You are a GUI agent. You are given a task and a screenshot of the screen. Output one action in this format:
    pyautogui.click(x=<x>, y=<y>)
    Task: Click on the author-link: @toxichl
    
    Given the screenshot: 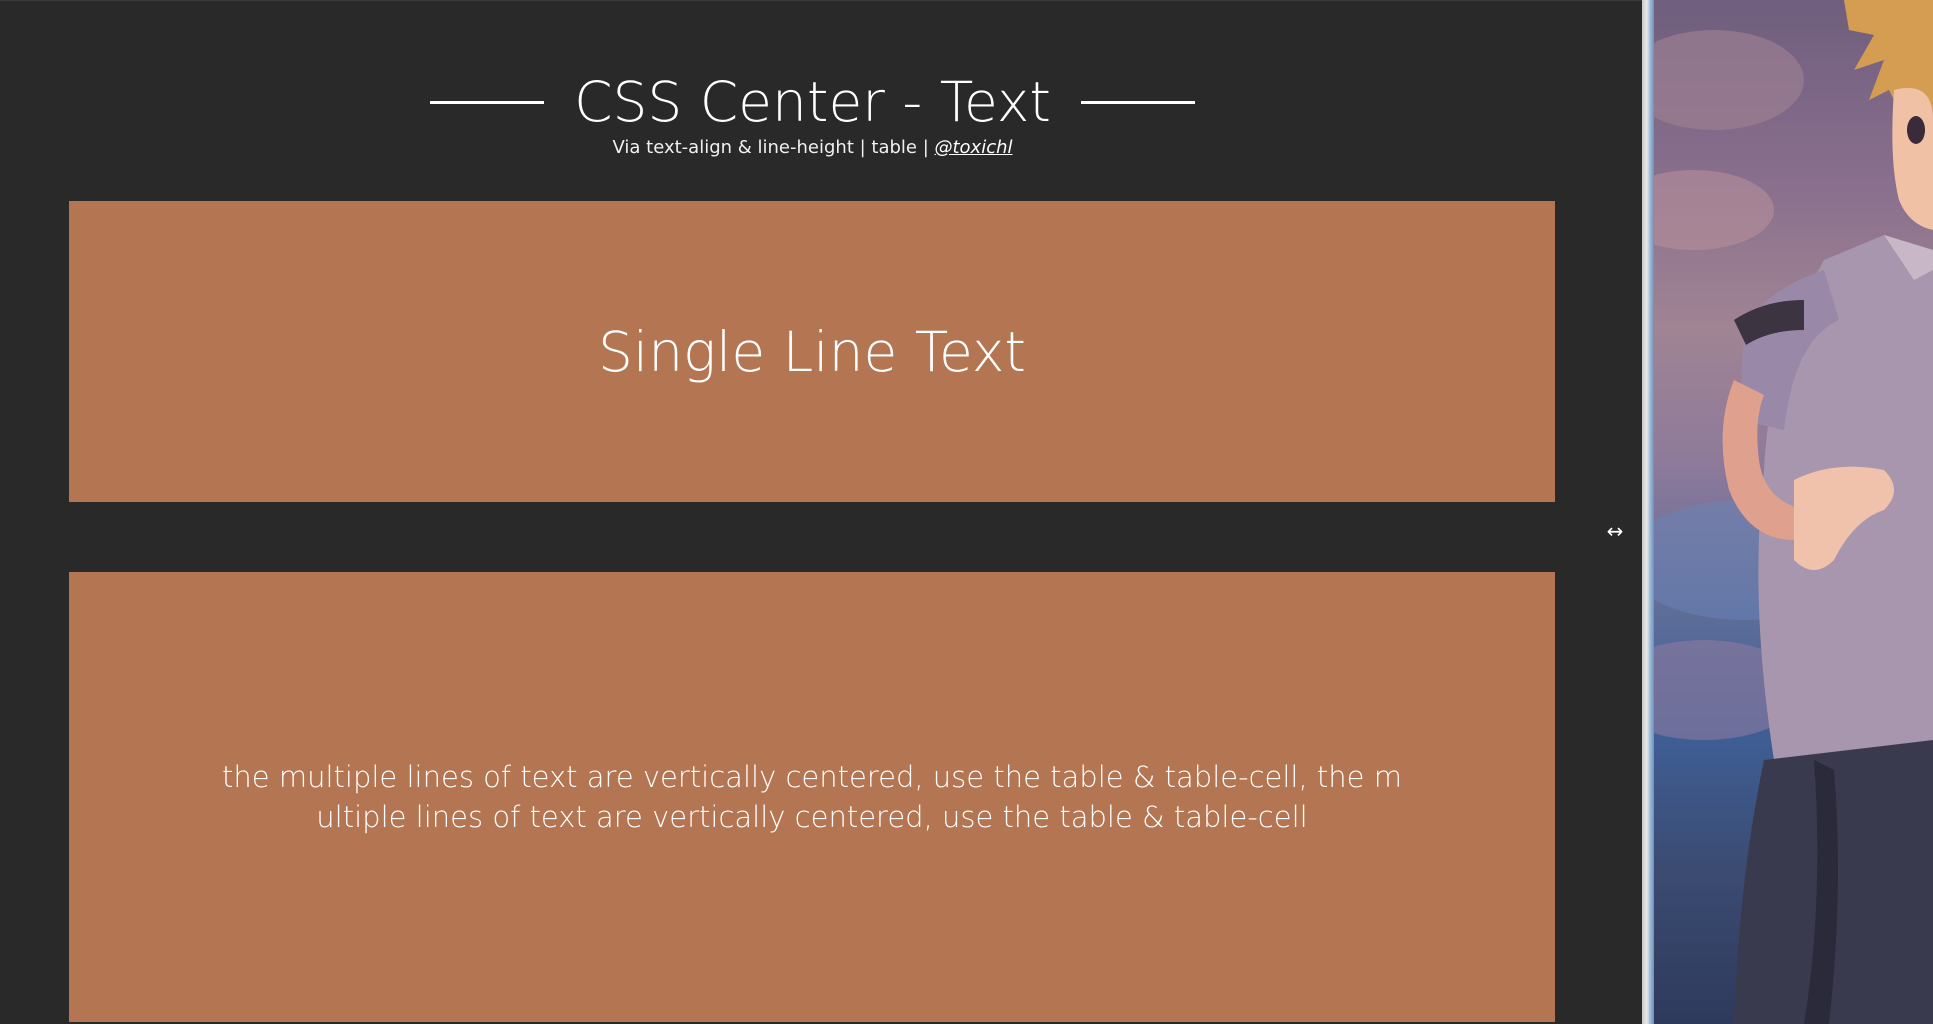 What is the action you would take?
    pyautogui.click(x=973, y=147)
    